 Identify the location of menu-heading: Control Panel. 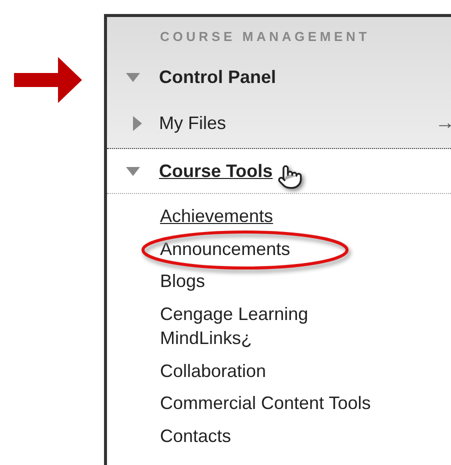
(217, 77).